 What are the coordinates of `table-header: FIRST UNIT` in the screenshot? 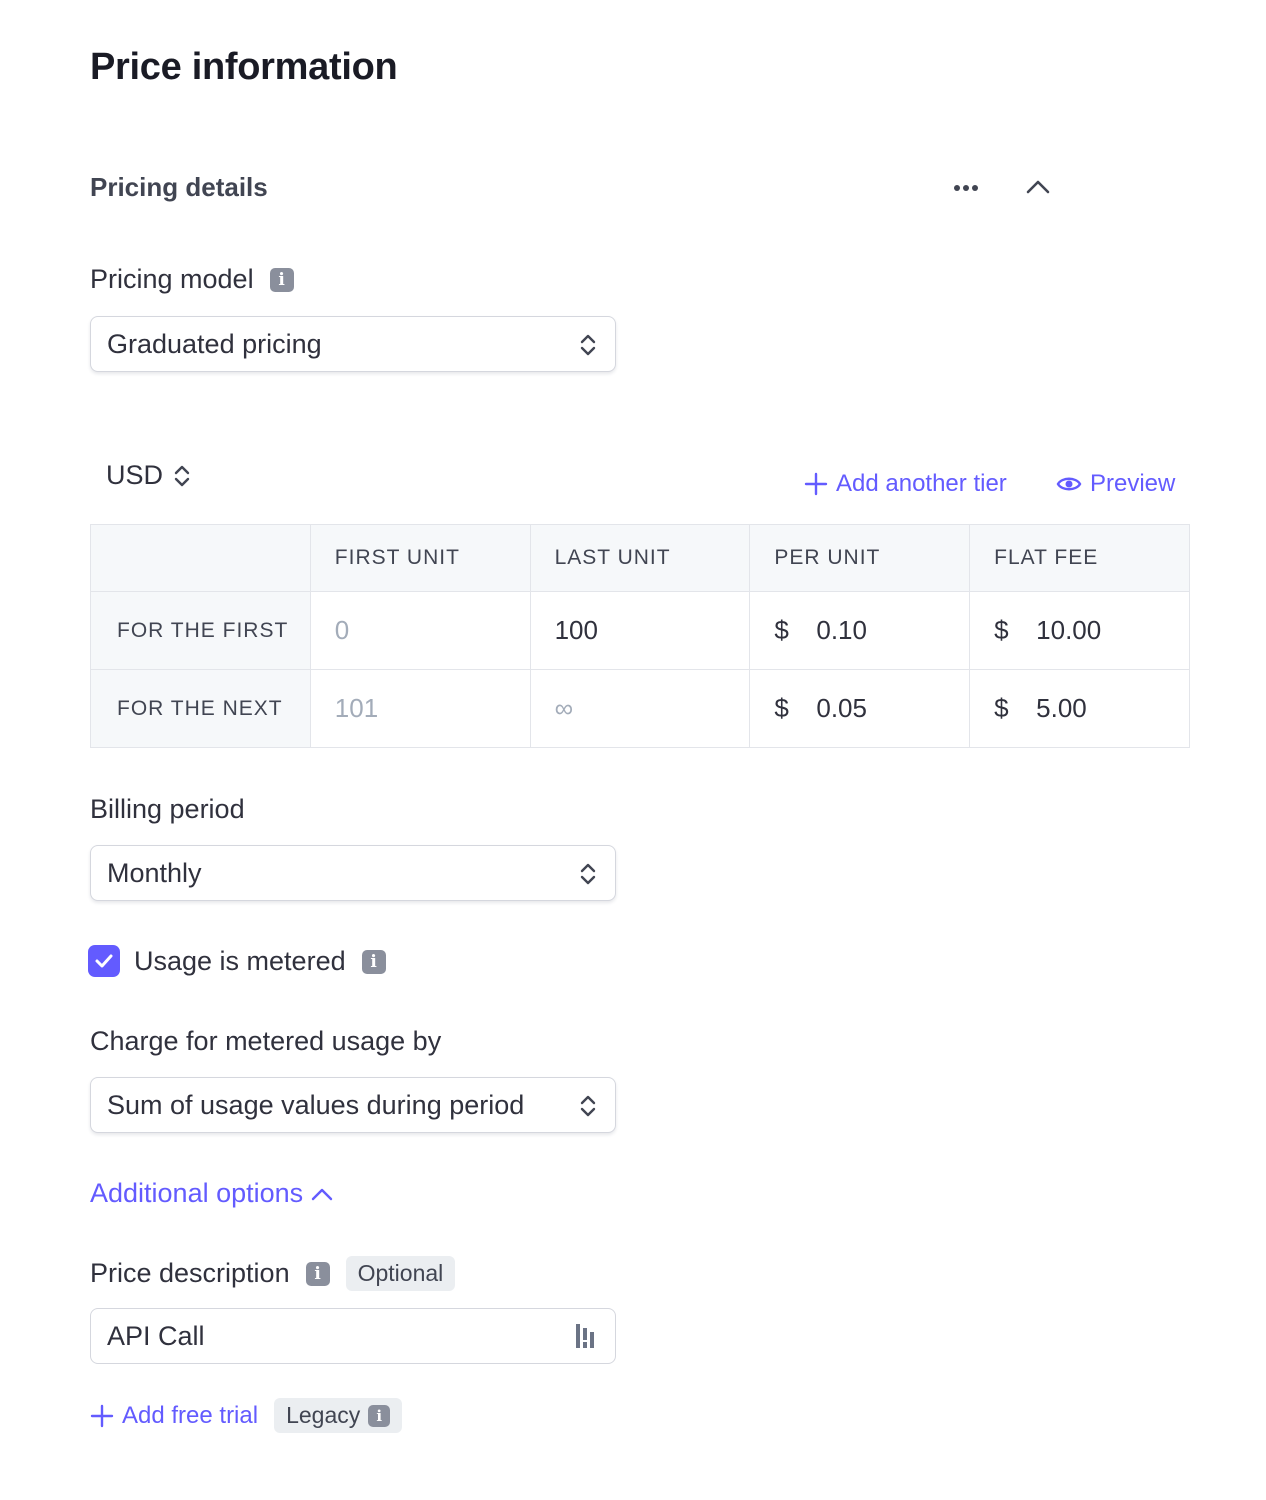 It's located at (420, 558).